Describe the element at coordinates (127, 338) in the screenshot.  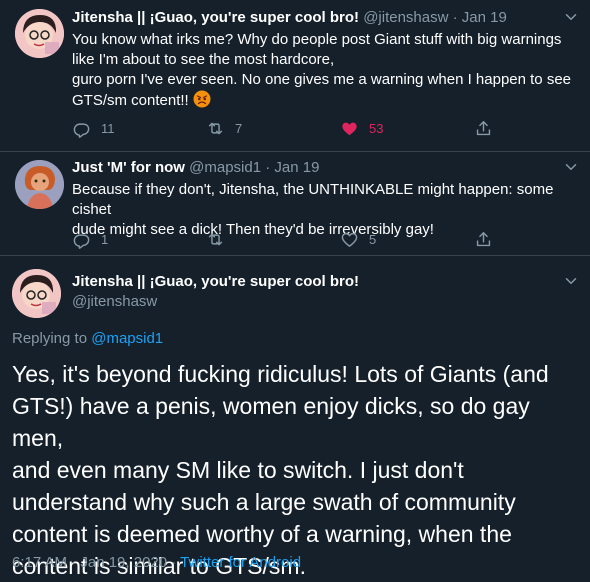
I see `mention-link: @mapsid1` at that location.